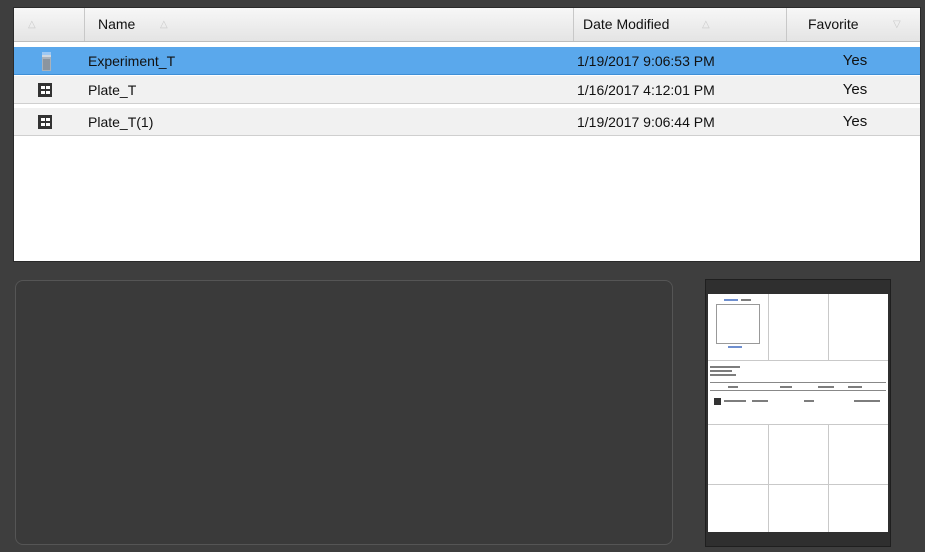 The height and width of the screenshot is (552, 925). Describe the element at coordinates (329, 24) in the screenshot. I see `column-header-name: Name △` at that location.